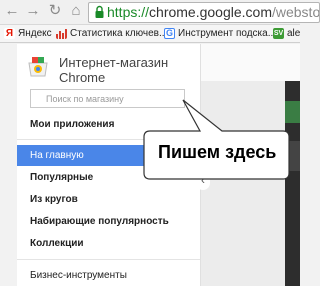 This screenshot has width=320, height=286. Describe the element at coordinates (108, 199) in the screenshot. I see `menu-from-circles: Из кругов` at that location.